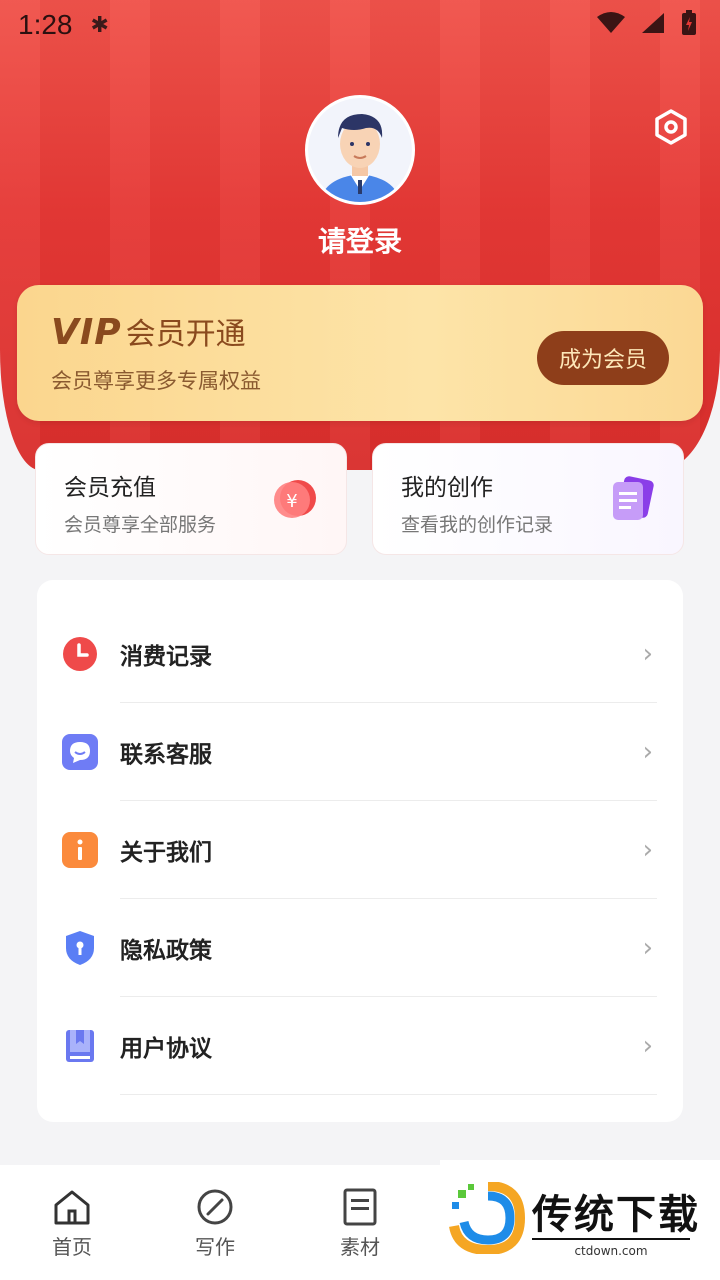 The width and height of the screenshot is (720, 1280). Describe the element at coordinates (185, 334) in the screenshot. I see `vip-title-text: 会员开通` at that location.